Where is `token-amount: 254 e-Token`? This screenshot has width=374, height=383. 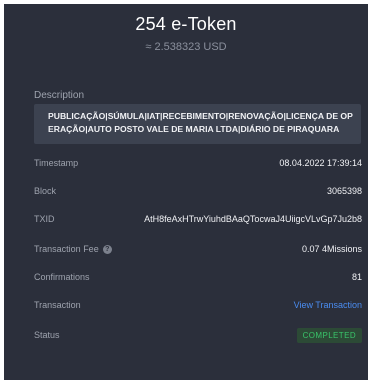 token-amount: 254 e-Token is located at coordinates (186, 24).